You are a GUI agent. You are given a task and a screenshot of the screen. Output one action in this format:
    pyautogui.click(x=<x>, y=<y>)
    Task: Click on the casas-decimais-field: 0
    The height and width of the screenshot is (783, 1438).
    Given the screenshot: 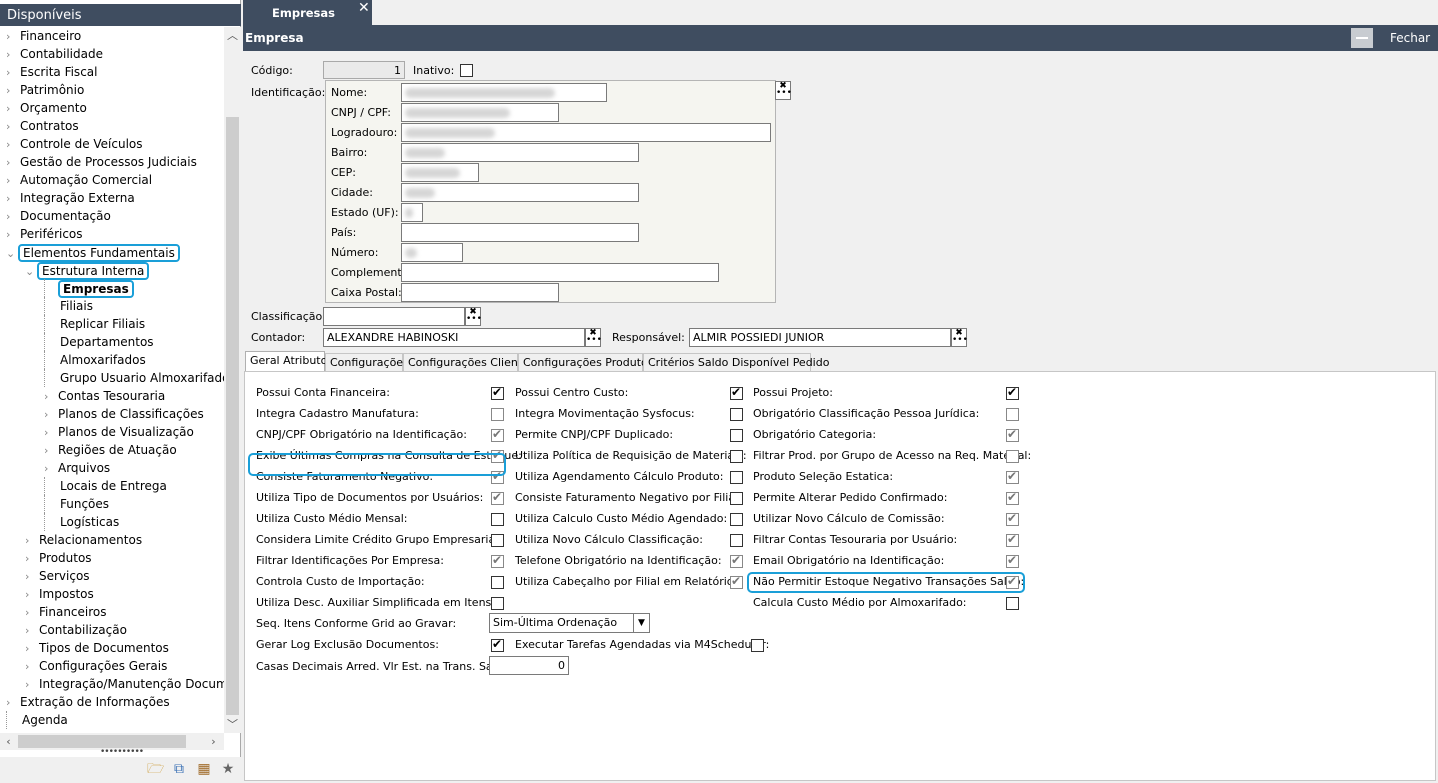 What is the action you would take?
    pyautogui.click(x=529, y=665)
    